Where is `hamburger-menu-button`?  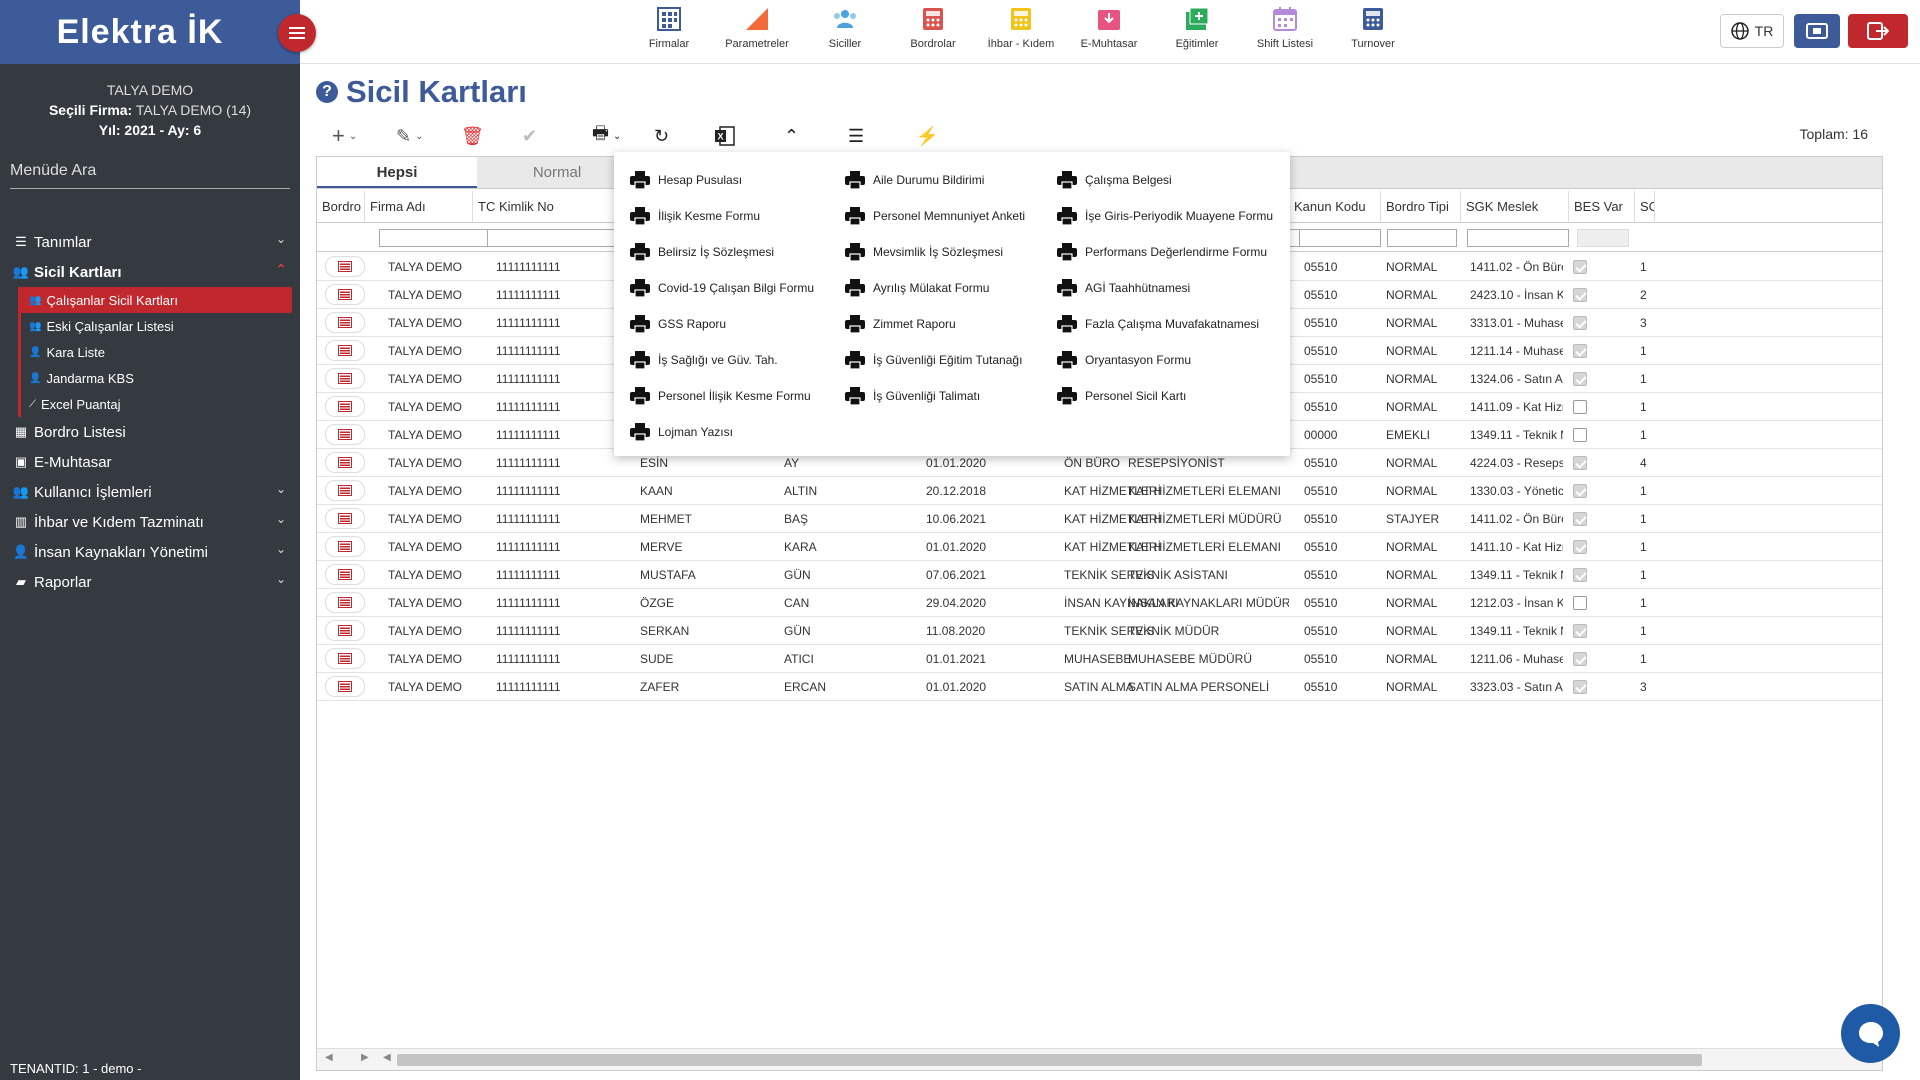
hamburger-menu-button is located at coordinates (297, 33).